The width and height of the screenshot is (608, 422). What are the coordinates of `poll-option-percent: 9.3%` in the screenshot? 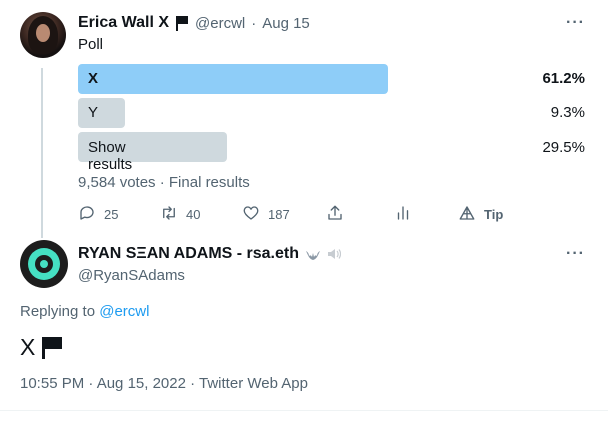 It's located at (567, 112).